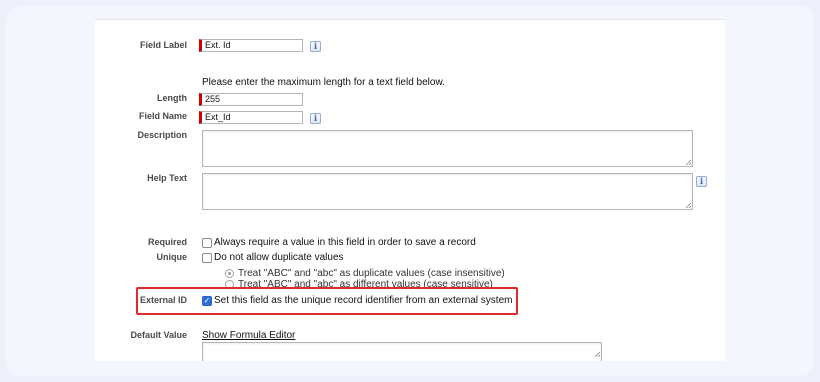 This screenshot has width=820, height=382. Describe the element at coordinates (315, 46) in the screenshot. I see `field-label-info-icon: i` at that location.